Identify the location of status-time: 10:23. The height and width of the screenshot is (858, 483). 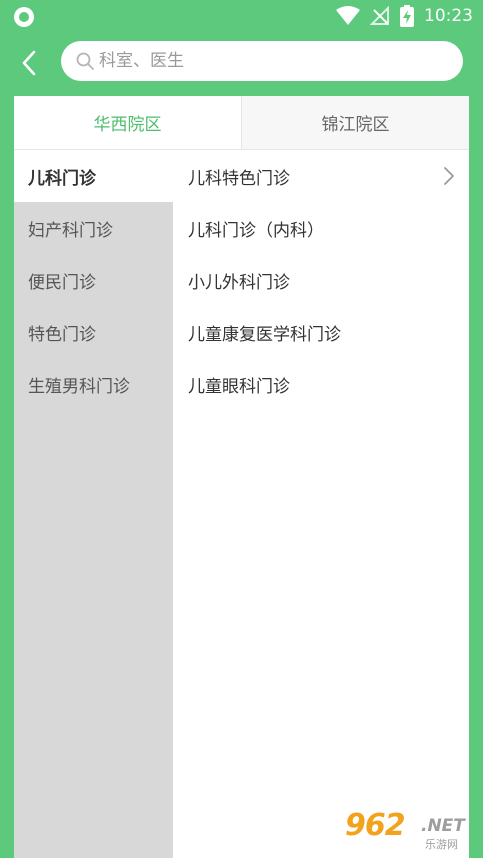
(448, 16).